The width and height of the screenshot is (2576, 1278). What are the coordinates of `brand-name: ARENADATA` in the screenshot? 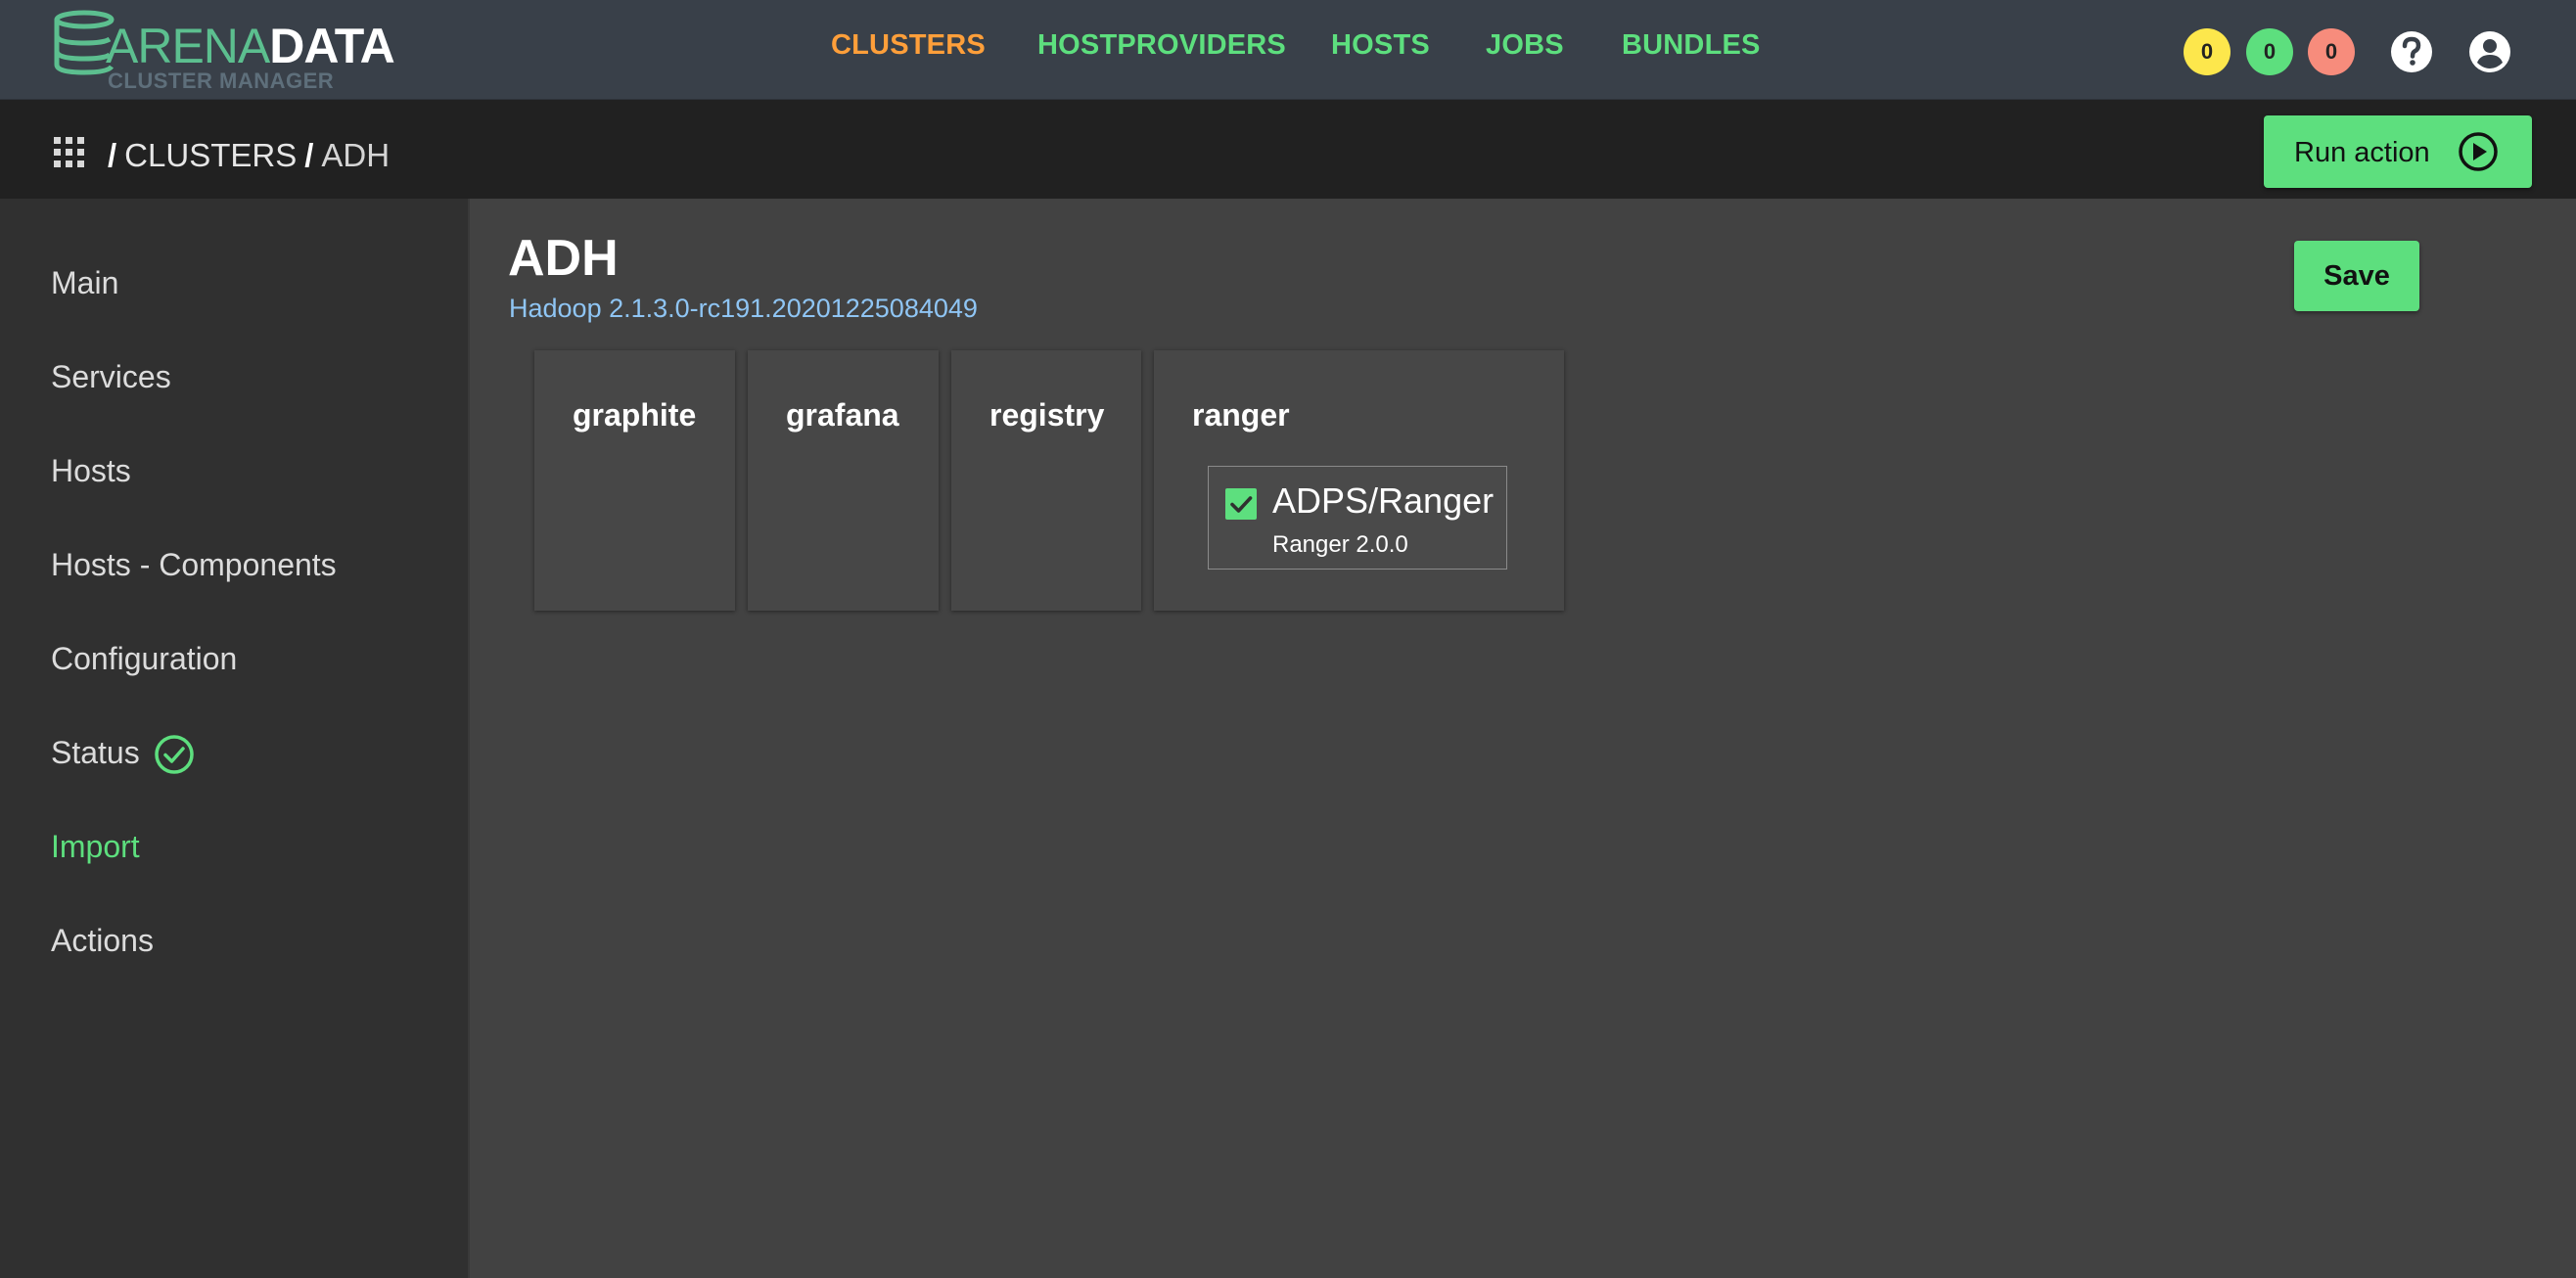 It's located at (250, 46).